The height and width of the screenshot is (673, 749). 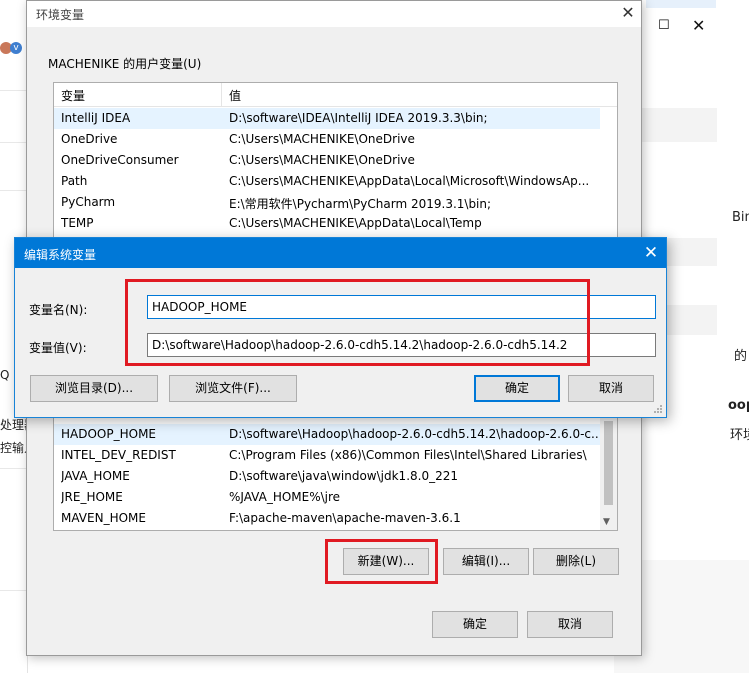 I want to click on column-separator, so click(x=221, y=95).